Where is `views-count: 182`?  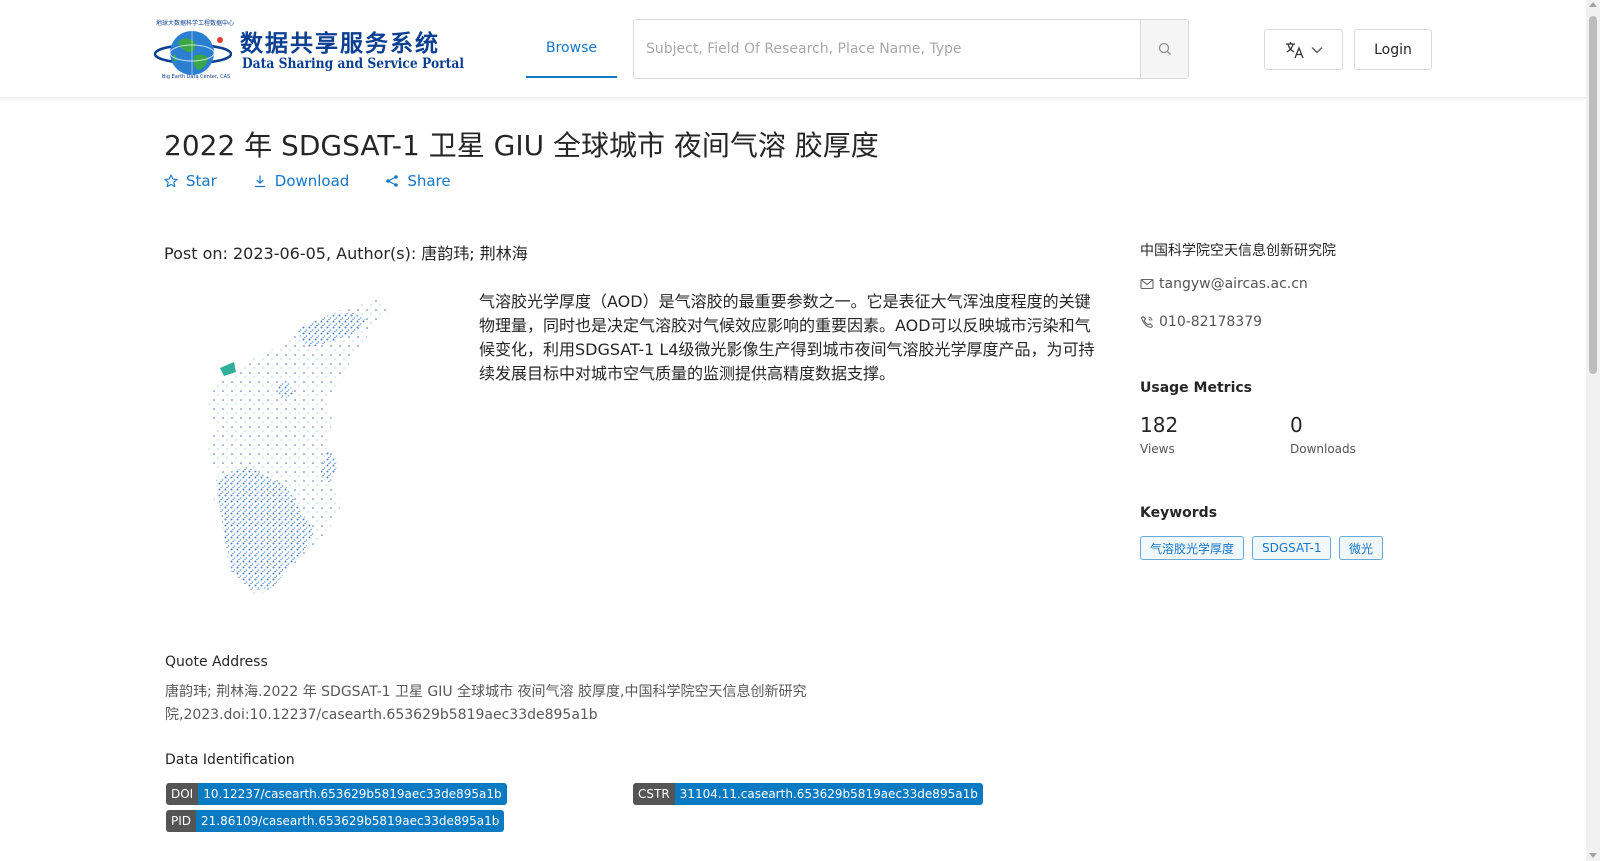 views-count: 182 is located at coordinates (1159, 425).